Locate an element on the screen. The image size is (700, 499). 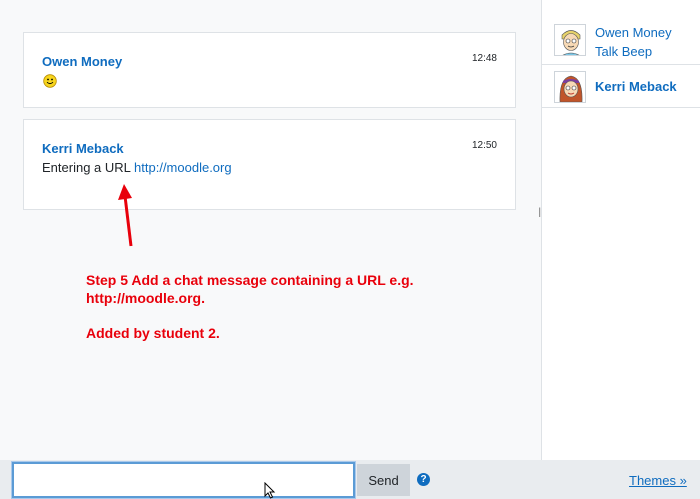
chat-input-bar: Send ? Themes » is located at coordinates (350, 479).